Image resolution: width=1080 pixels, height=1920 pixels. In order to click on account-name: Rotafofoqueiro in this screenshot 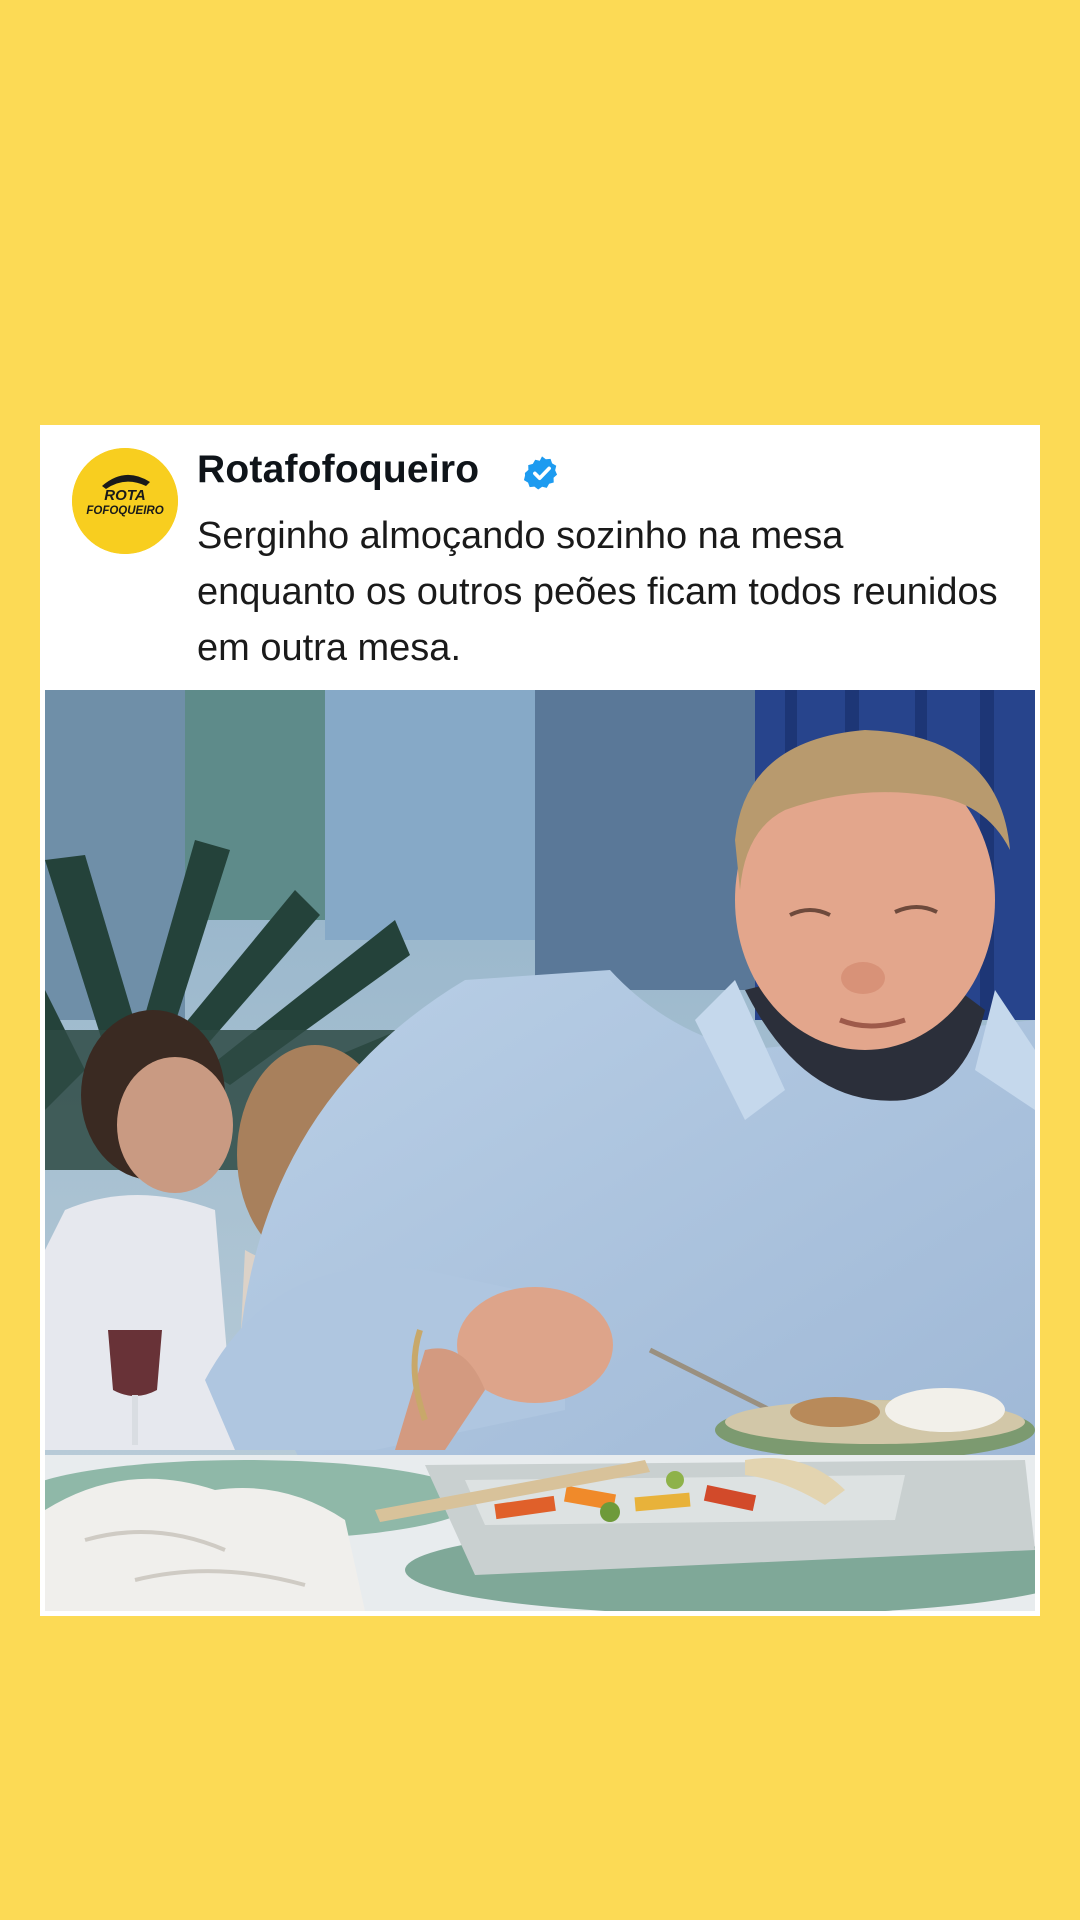, I will do `click(338, 470)`.